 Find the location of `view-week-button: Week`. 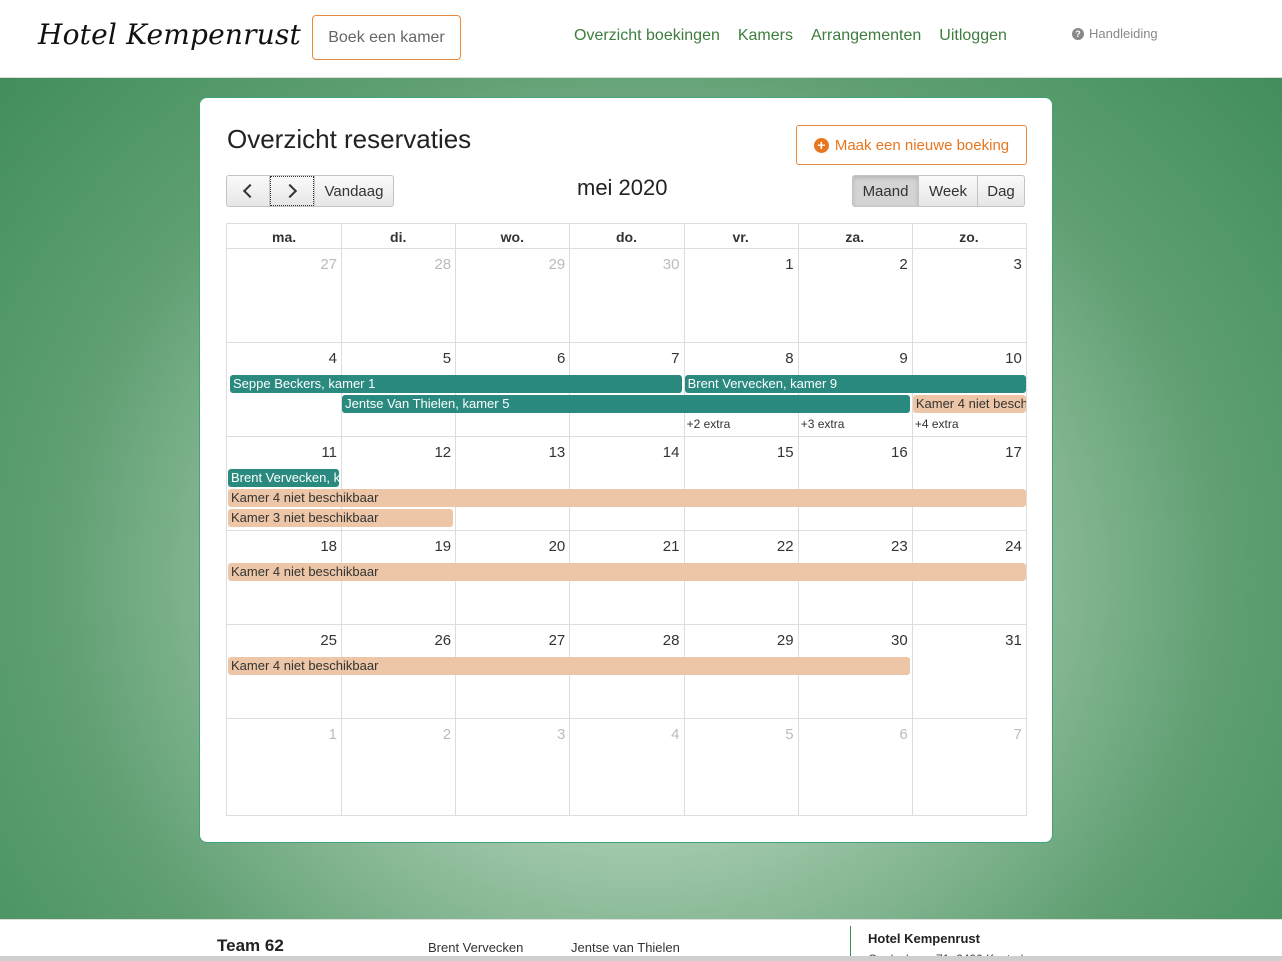

view-week-button: Week is located at coordinates (948, 191).